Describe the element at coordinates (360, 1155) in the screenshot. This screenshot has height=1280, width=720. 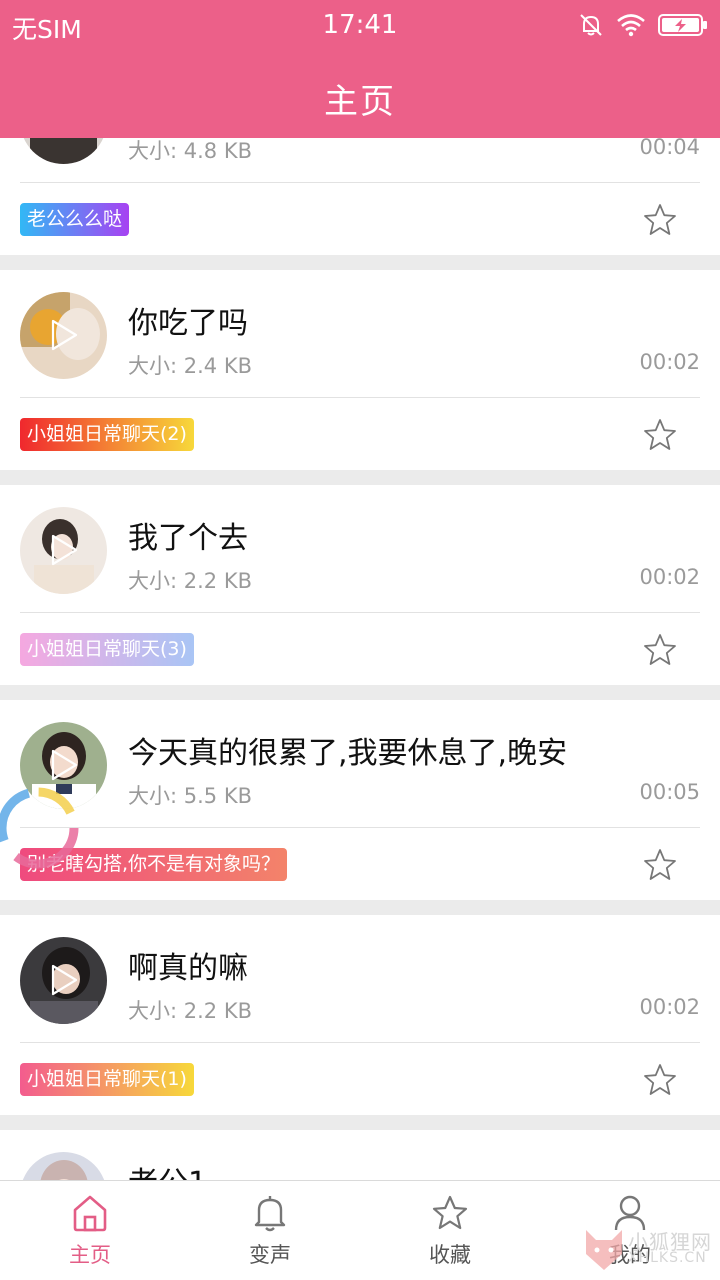
I see `voice-card: 老公1` at that location.